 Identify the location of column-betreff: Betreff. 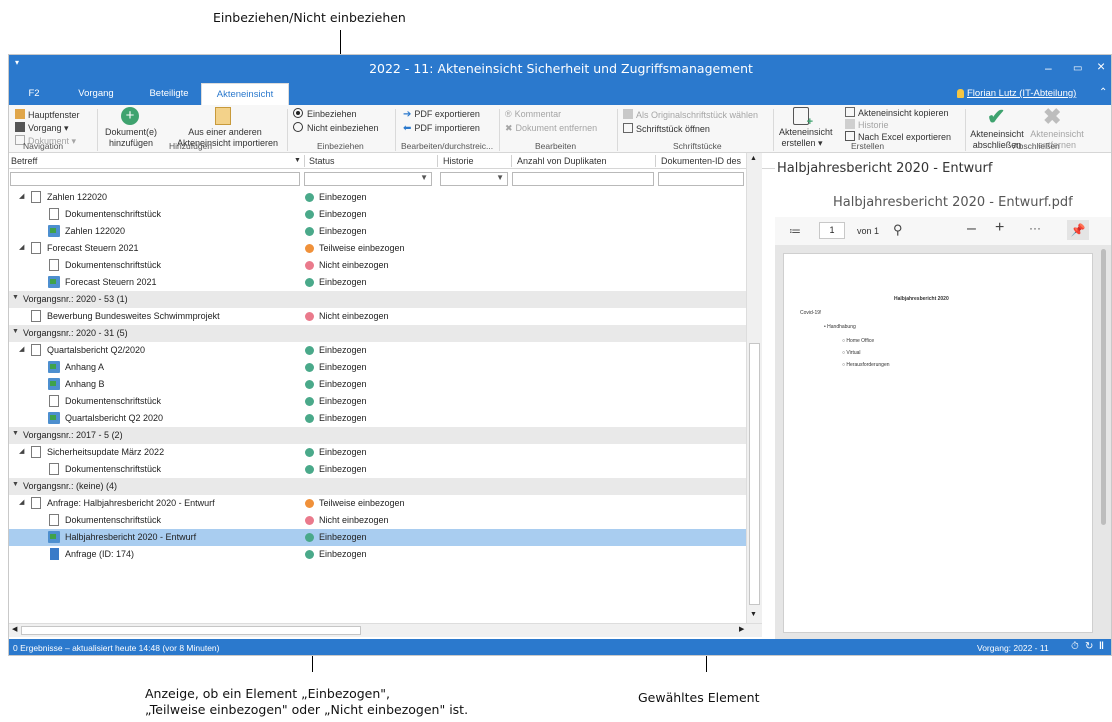
(24, 161).